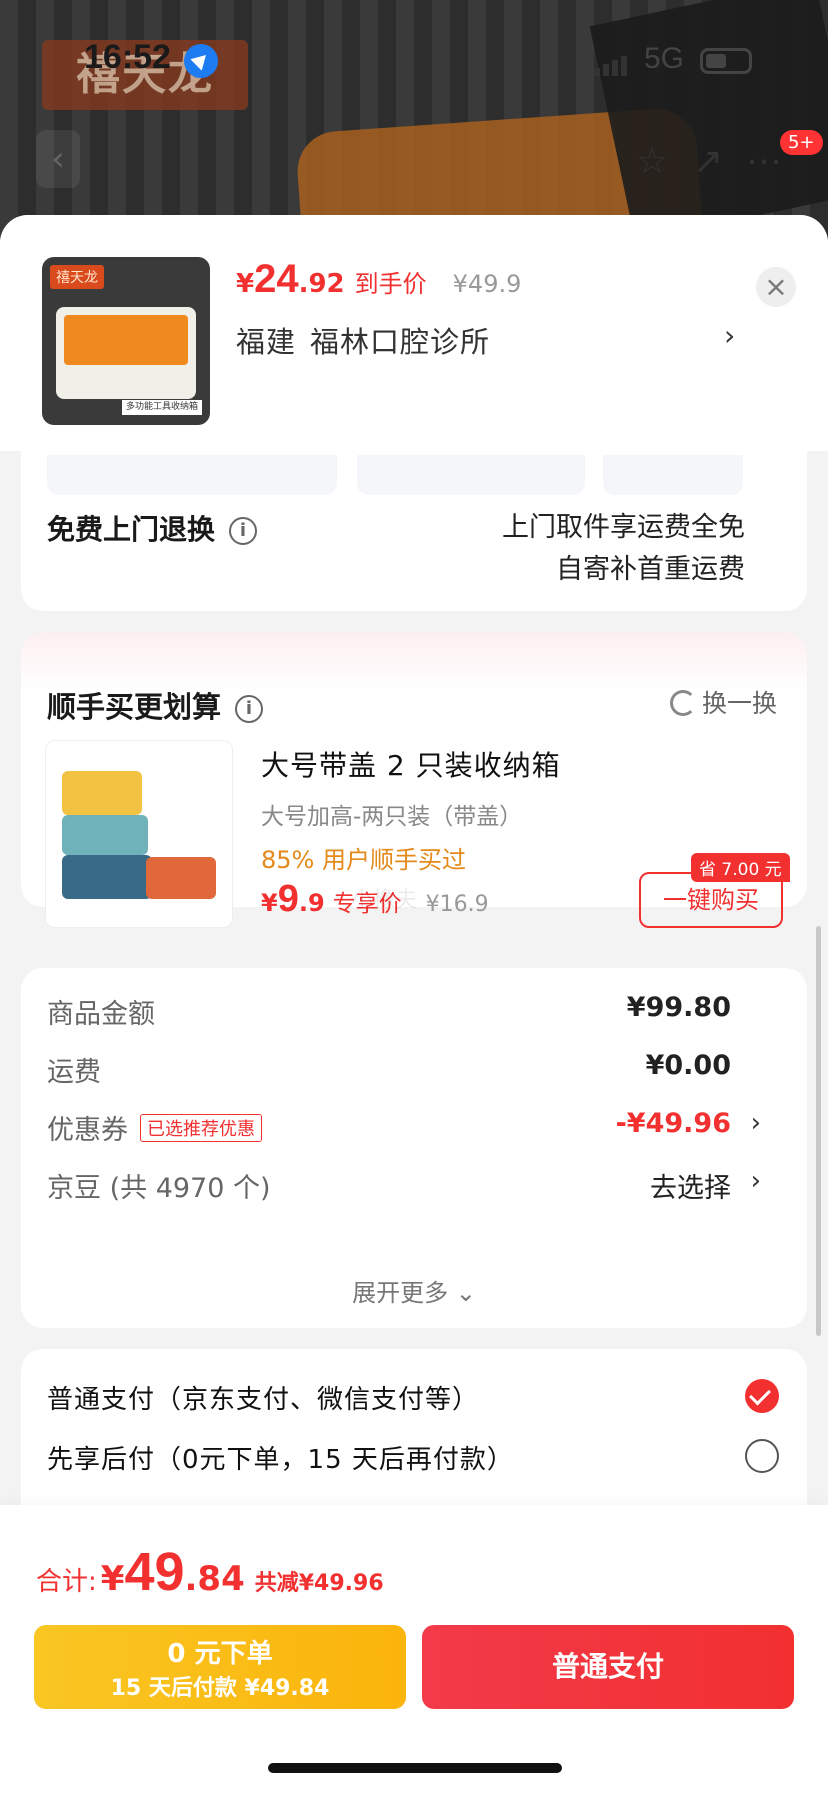  I want to click on location-arrow-icon, so click(201, 61).